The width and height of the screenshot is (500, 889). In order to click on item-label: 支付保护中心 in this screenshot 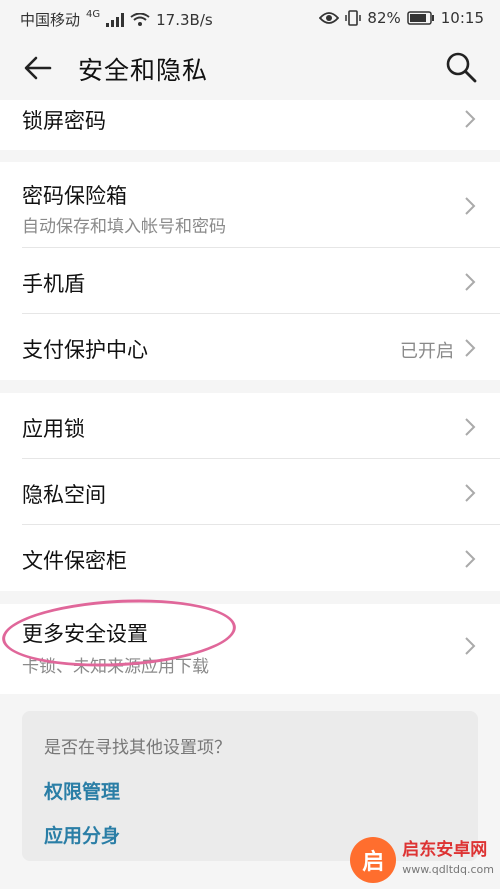, I will do `click(85, 350)`.